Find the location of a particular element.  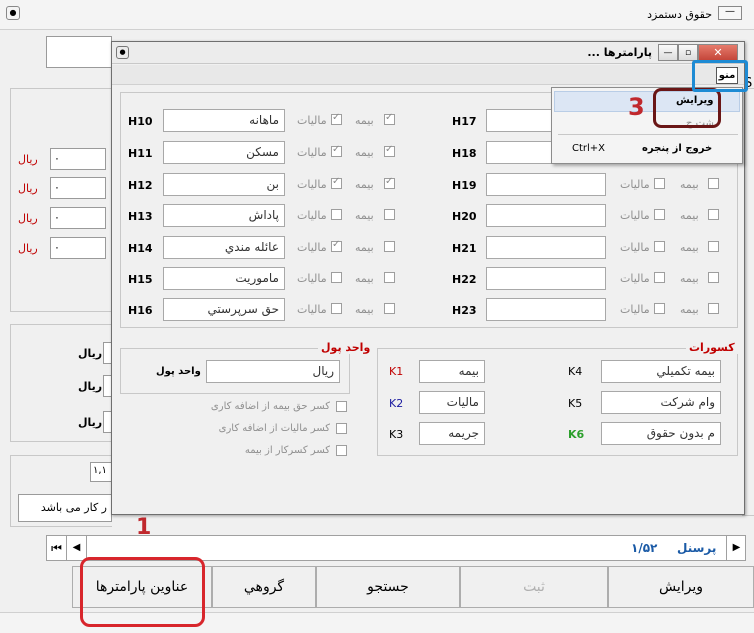

param-name-h10: ماهانه is located at coordinates (224, 120).